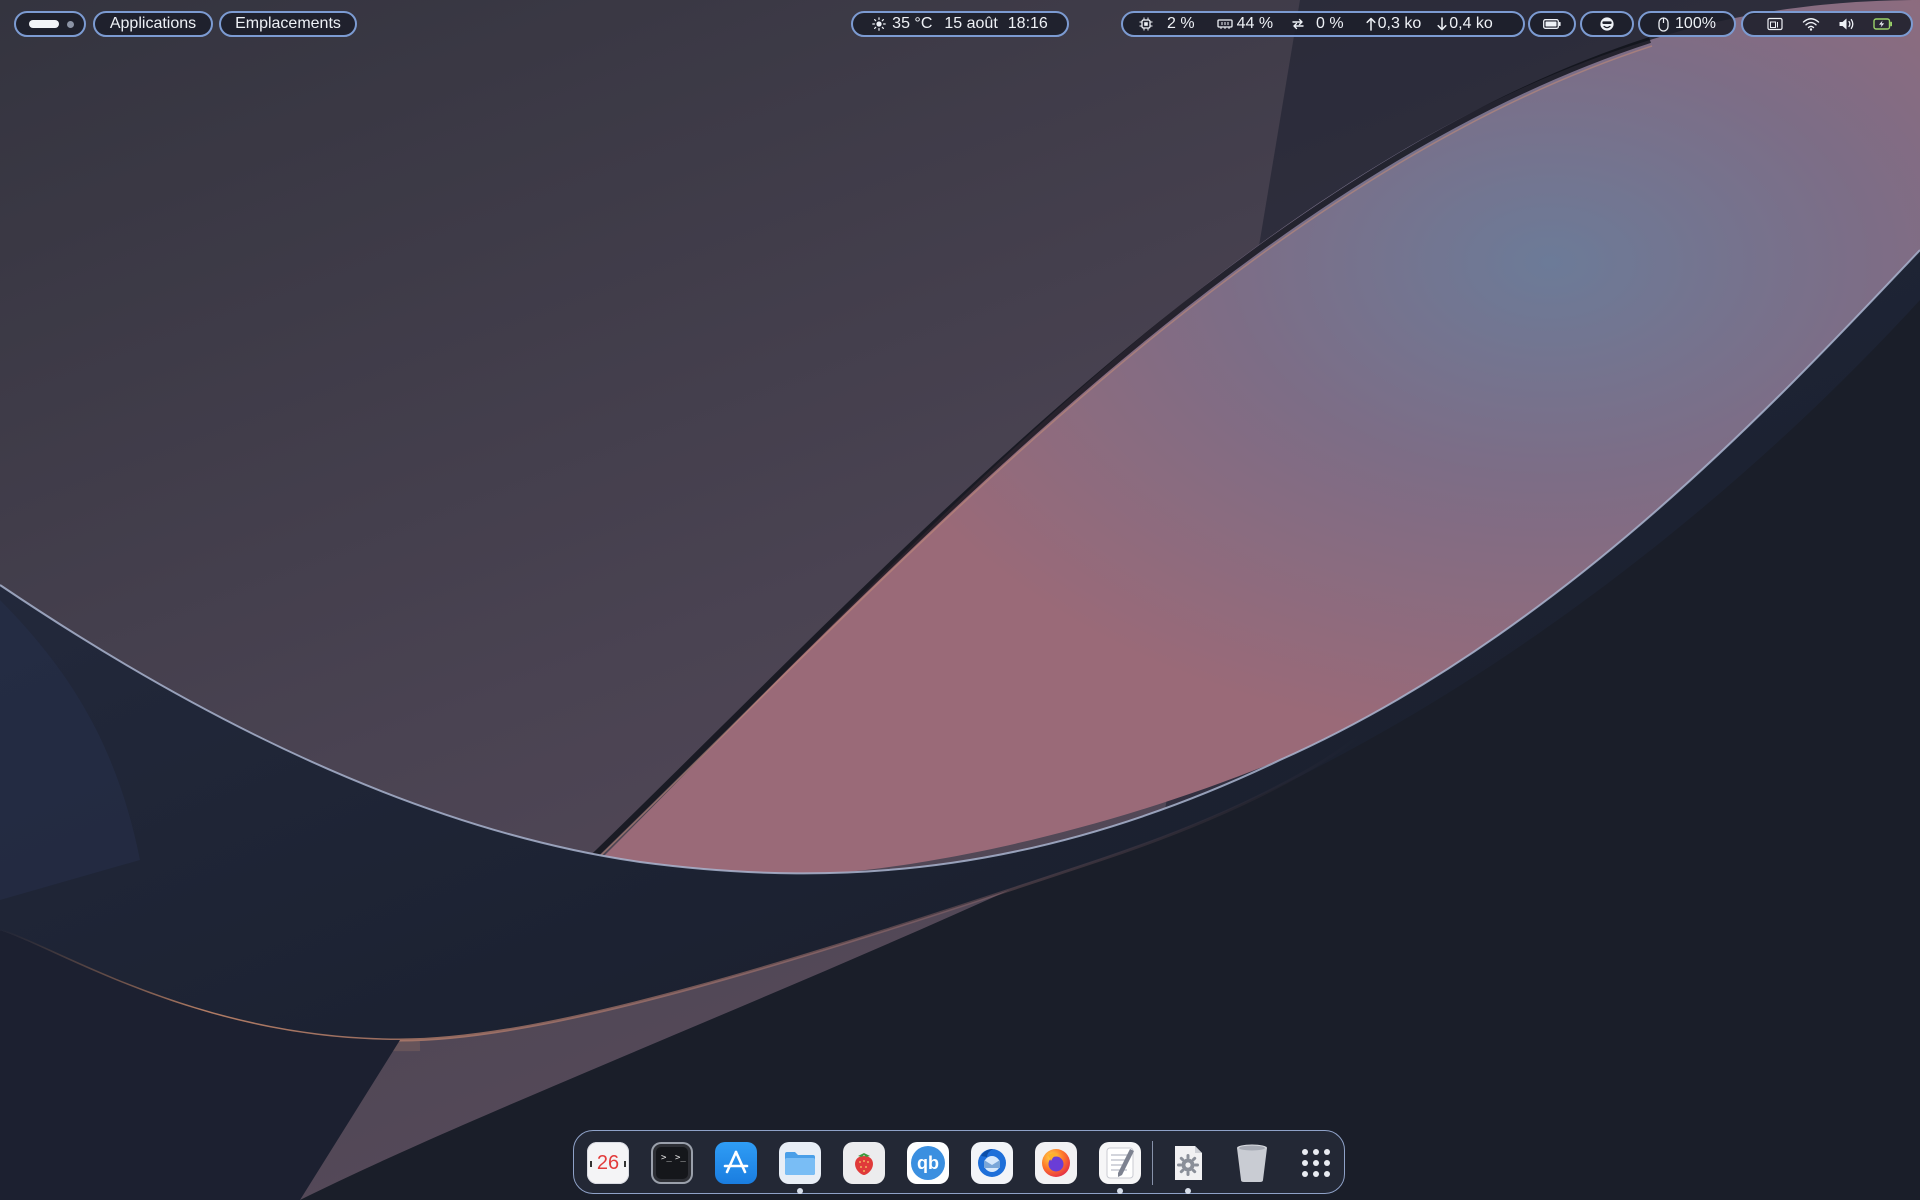 The height and width of the screenshot is (1200, 1920). I want to click on terminal-icon: >_ >_, so click(672, 1163).